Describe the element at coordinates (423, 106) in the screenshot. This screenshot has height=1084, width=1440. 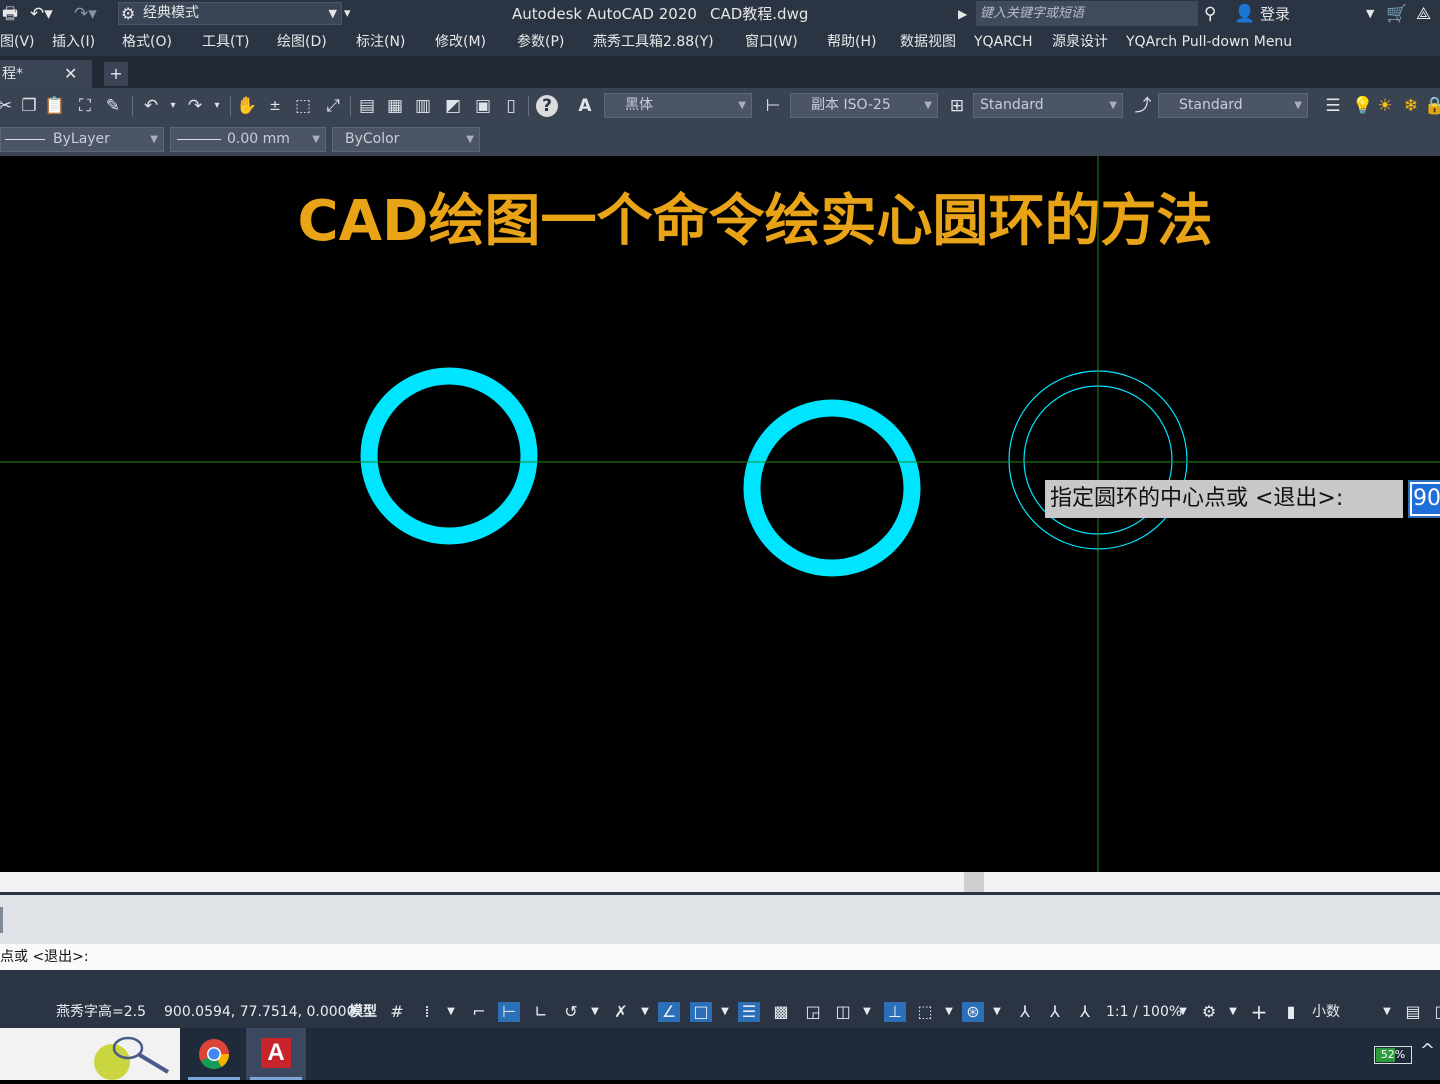
I see `tool-palettes-icon: ▥` at that location.